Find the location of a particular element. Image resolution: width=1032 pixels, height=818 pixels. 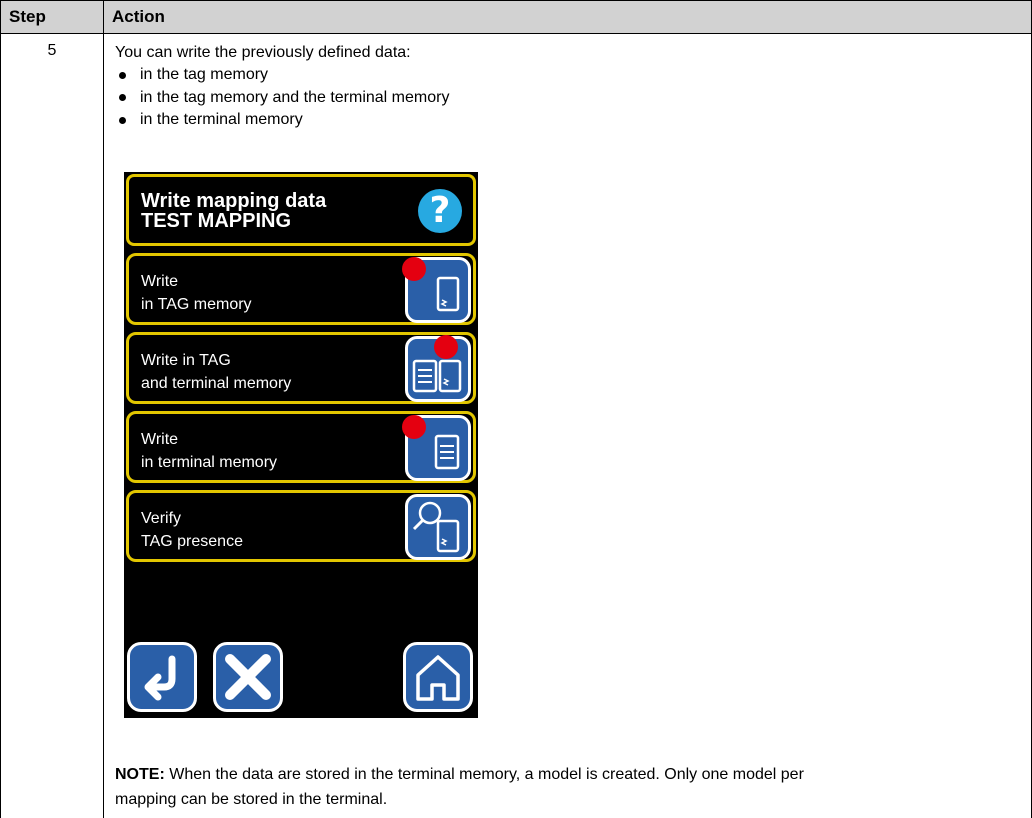

tag-and-terminal-write-icon is located at coordinates (438, 368).